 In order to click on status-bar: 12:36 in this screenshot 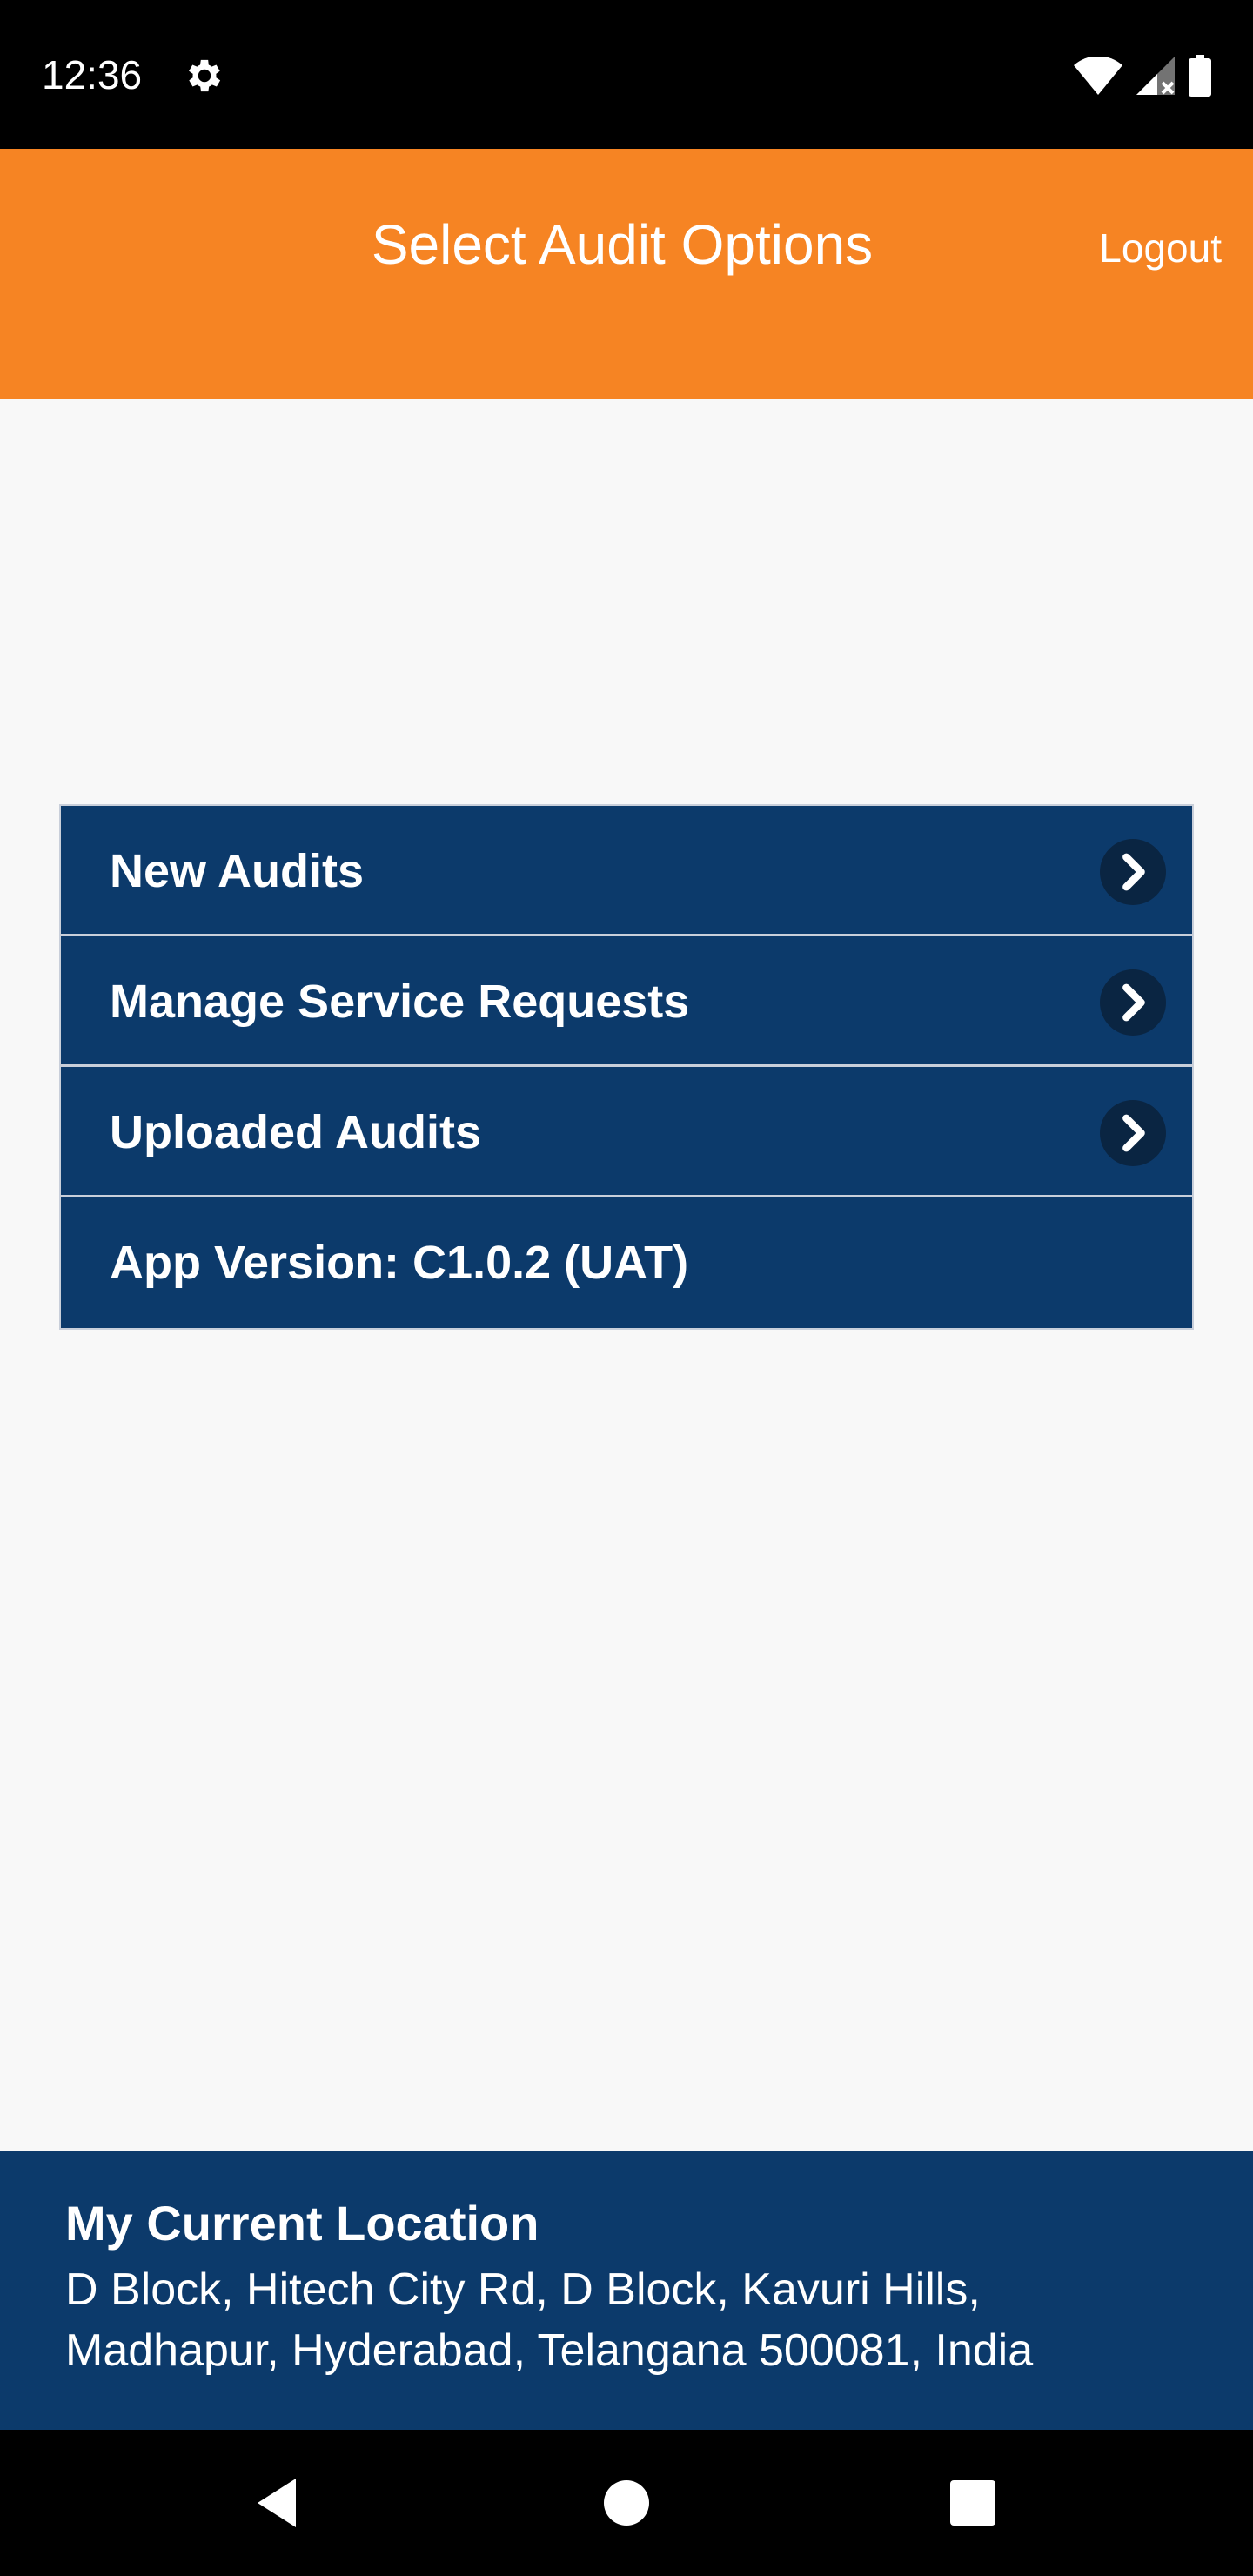, I will do `click(626, 74)`.